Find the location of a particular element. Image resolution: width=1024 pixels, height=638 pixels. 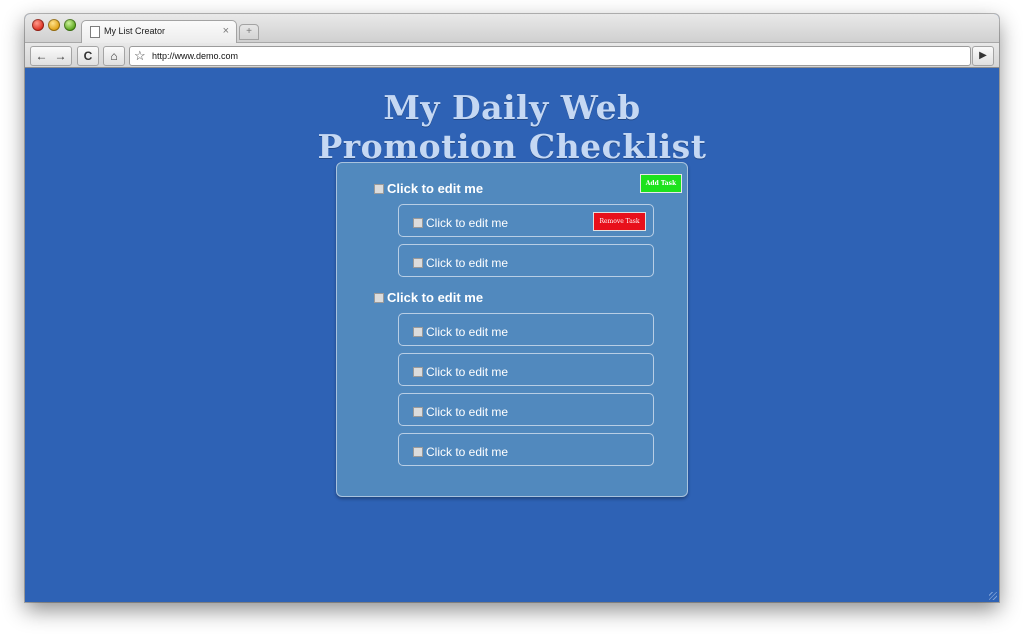

go-button: ▶ is located at coordinates (983, 56).